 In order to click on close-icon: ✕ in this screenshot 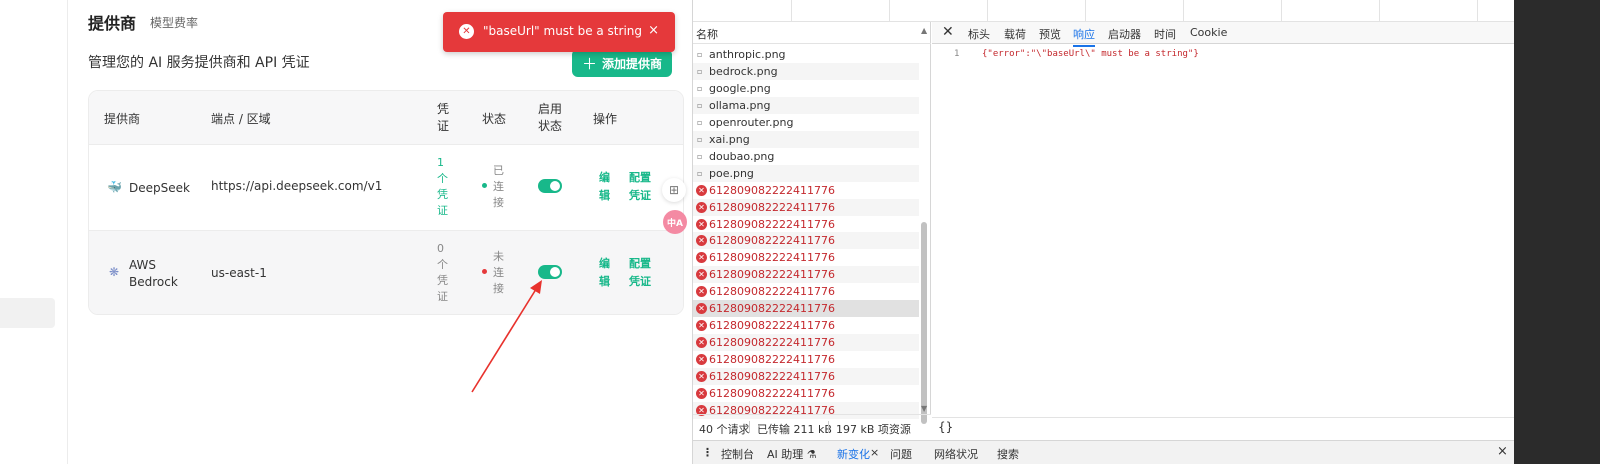, I will do `click(948, 32)`.